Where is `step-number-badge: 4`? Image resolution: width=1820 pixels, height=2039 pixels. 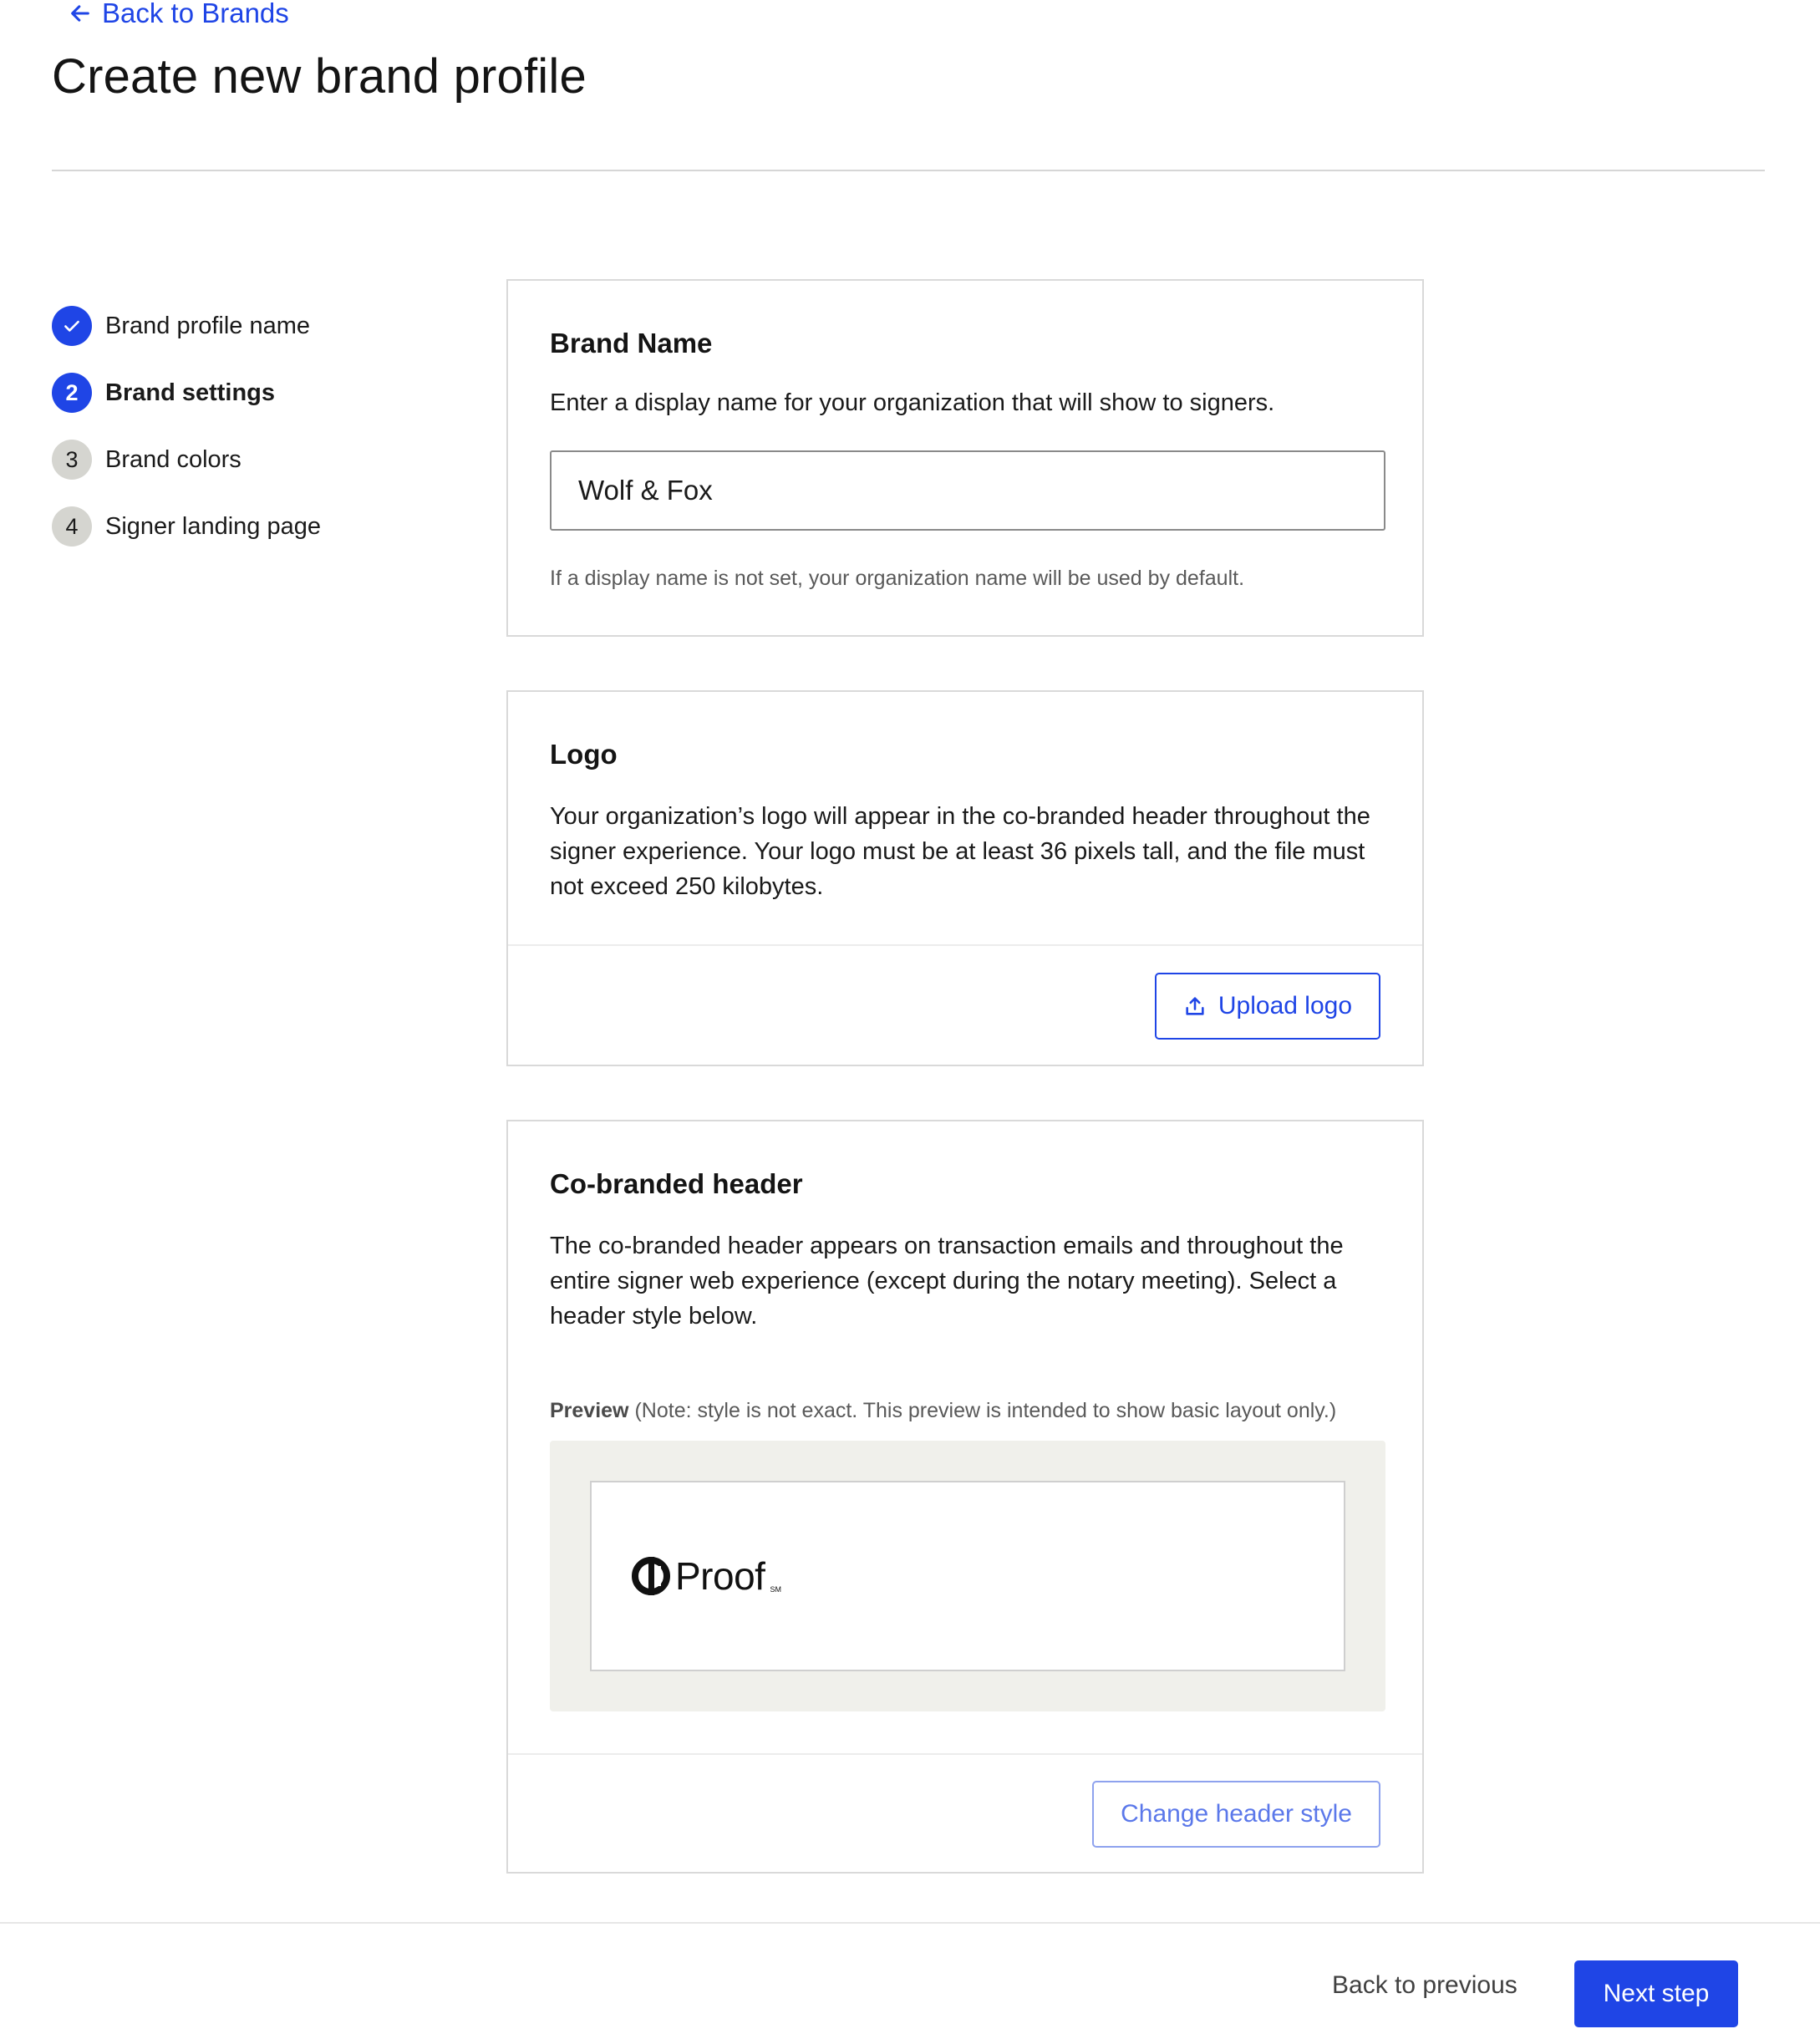
step-number-badge: 4 is located at coordinates (72, 526).